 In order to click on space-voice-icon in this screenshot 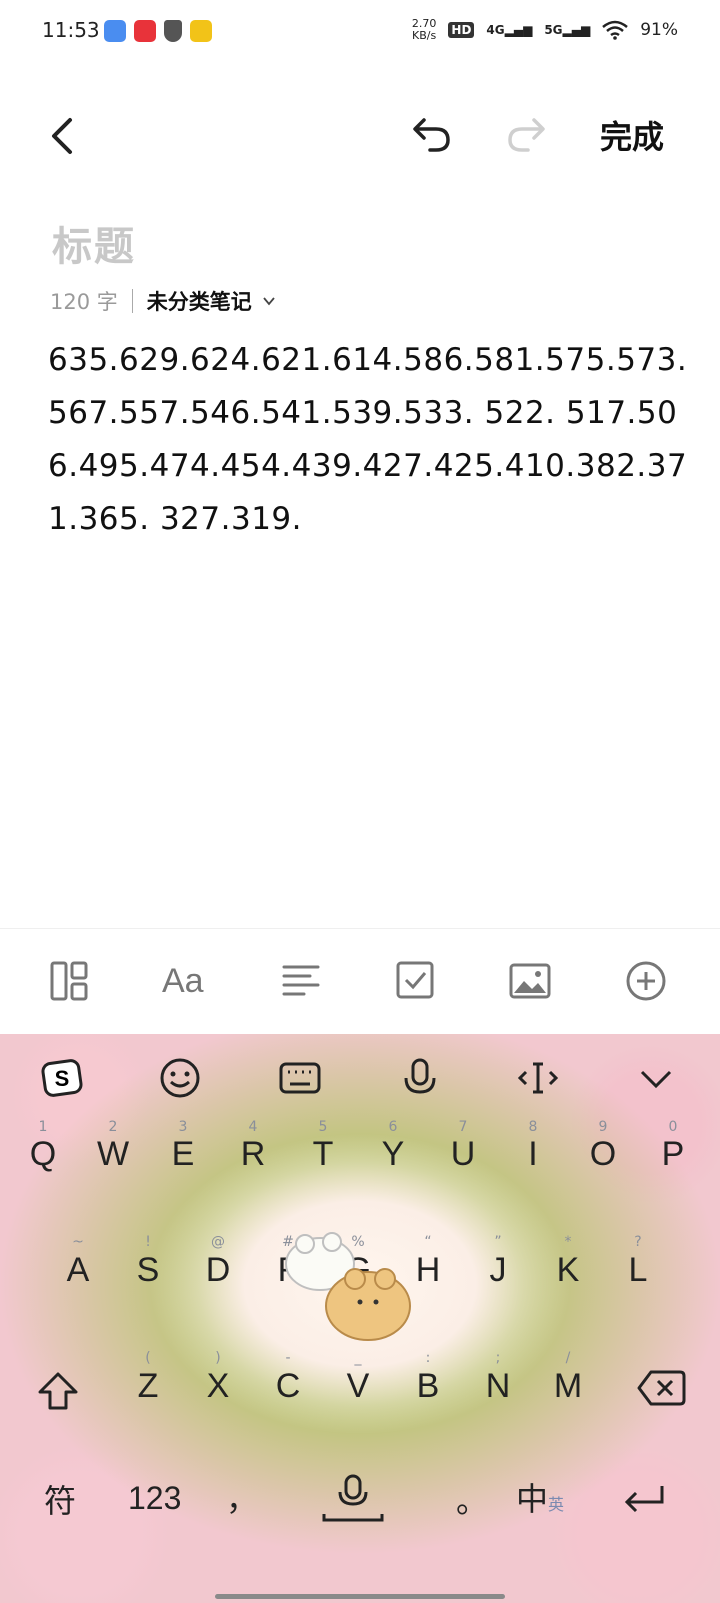, I will do `click(353, 1498)`.